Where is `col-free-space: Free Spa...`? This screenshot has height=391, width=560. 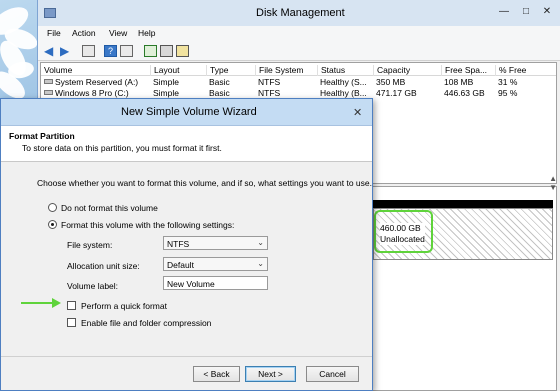 col-free-space: Free Spa... is located at coordinates (464, 70).